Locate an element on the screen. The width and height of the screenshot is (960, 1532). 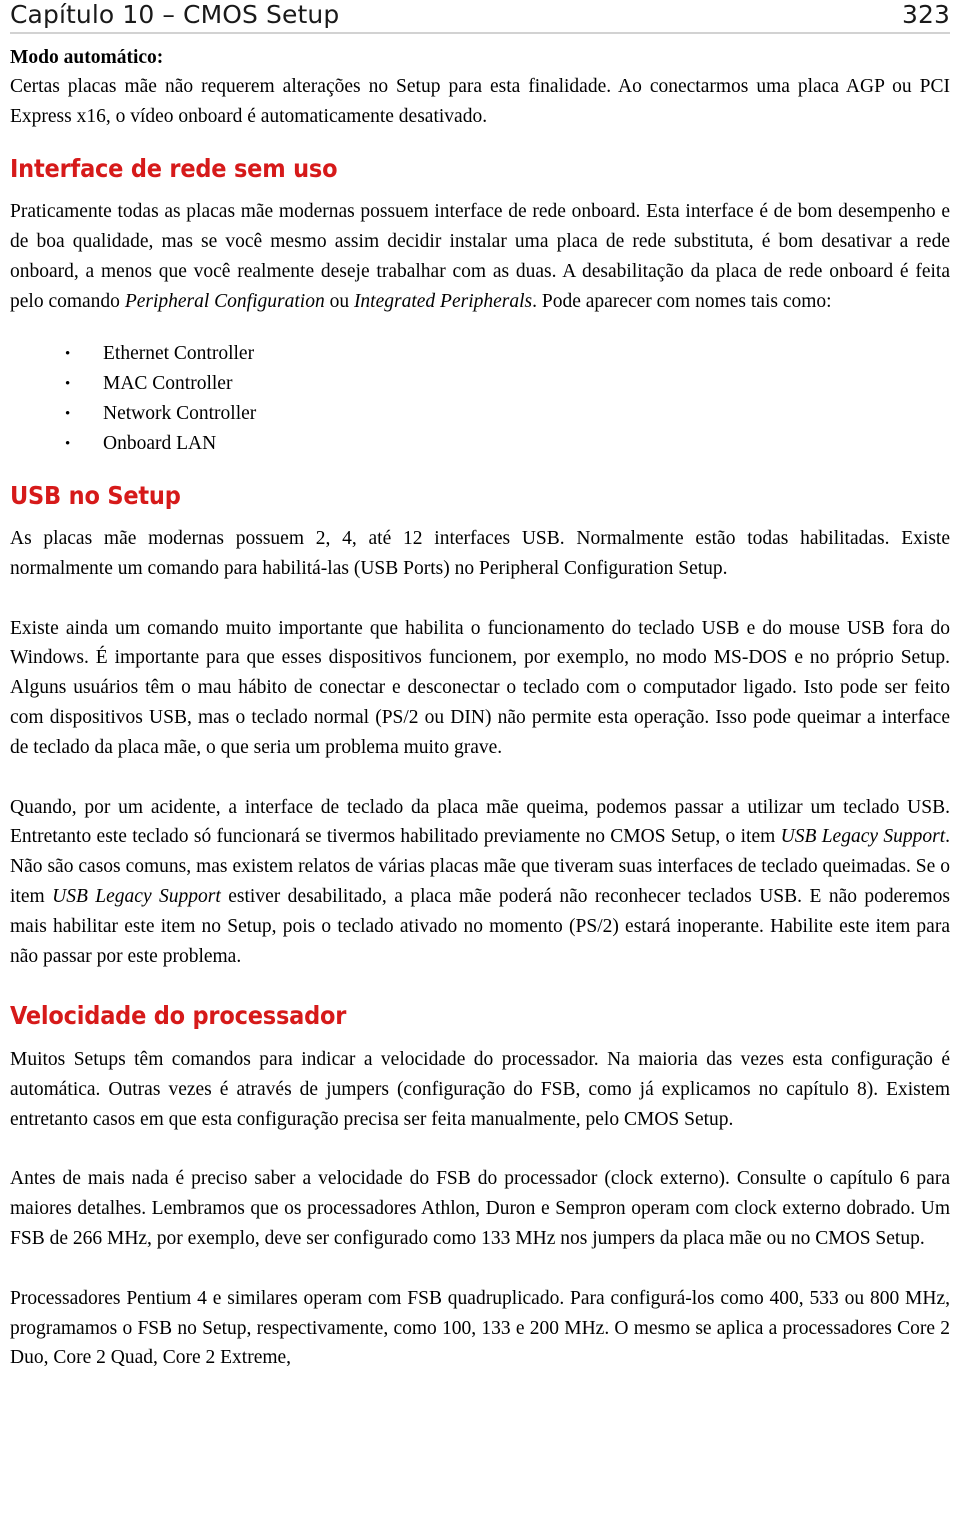
section-heading-network: Interface de rede sem uso is located at coordinates (174, 168).